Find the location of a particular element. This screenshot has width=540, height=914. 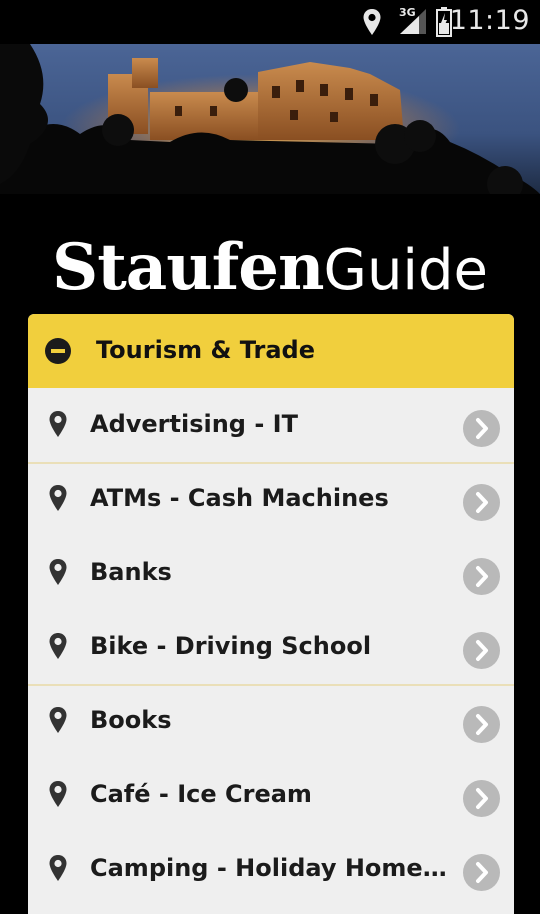

list-item: Books is located at coordinates (271, 721).